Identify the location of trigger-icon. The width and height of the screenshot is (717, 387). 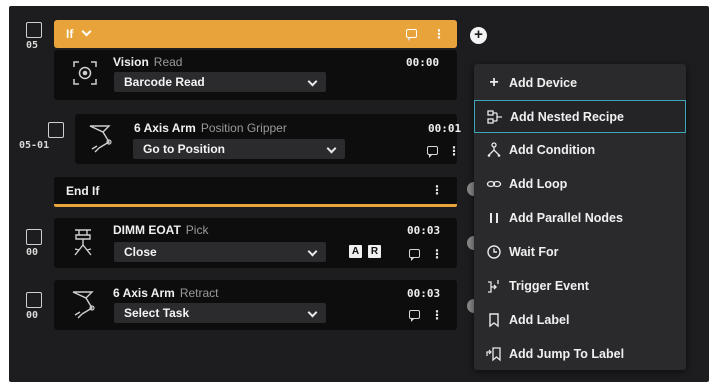
(493, 286).